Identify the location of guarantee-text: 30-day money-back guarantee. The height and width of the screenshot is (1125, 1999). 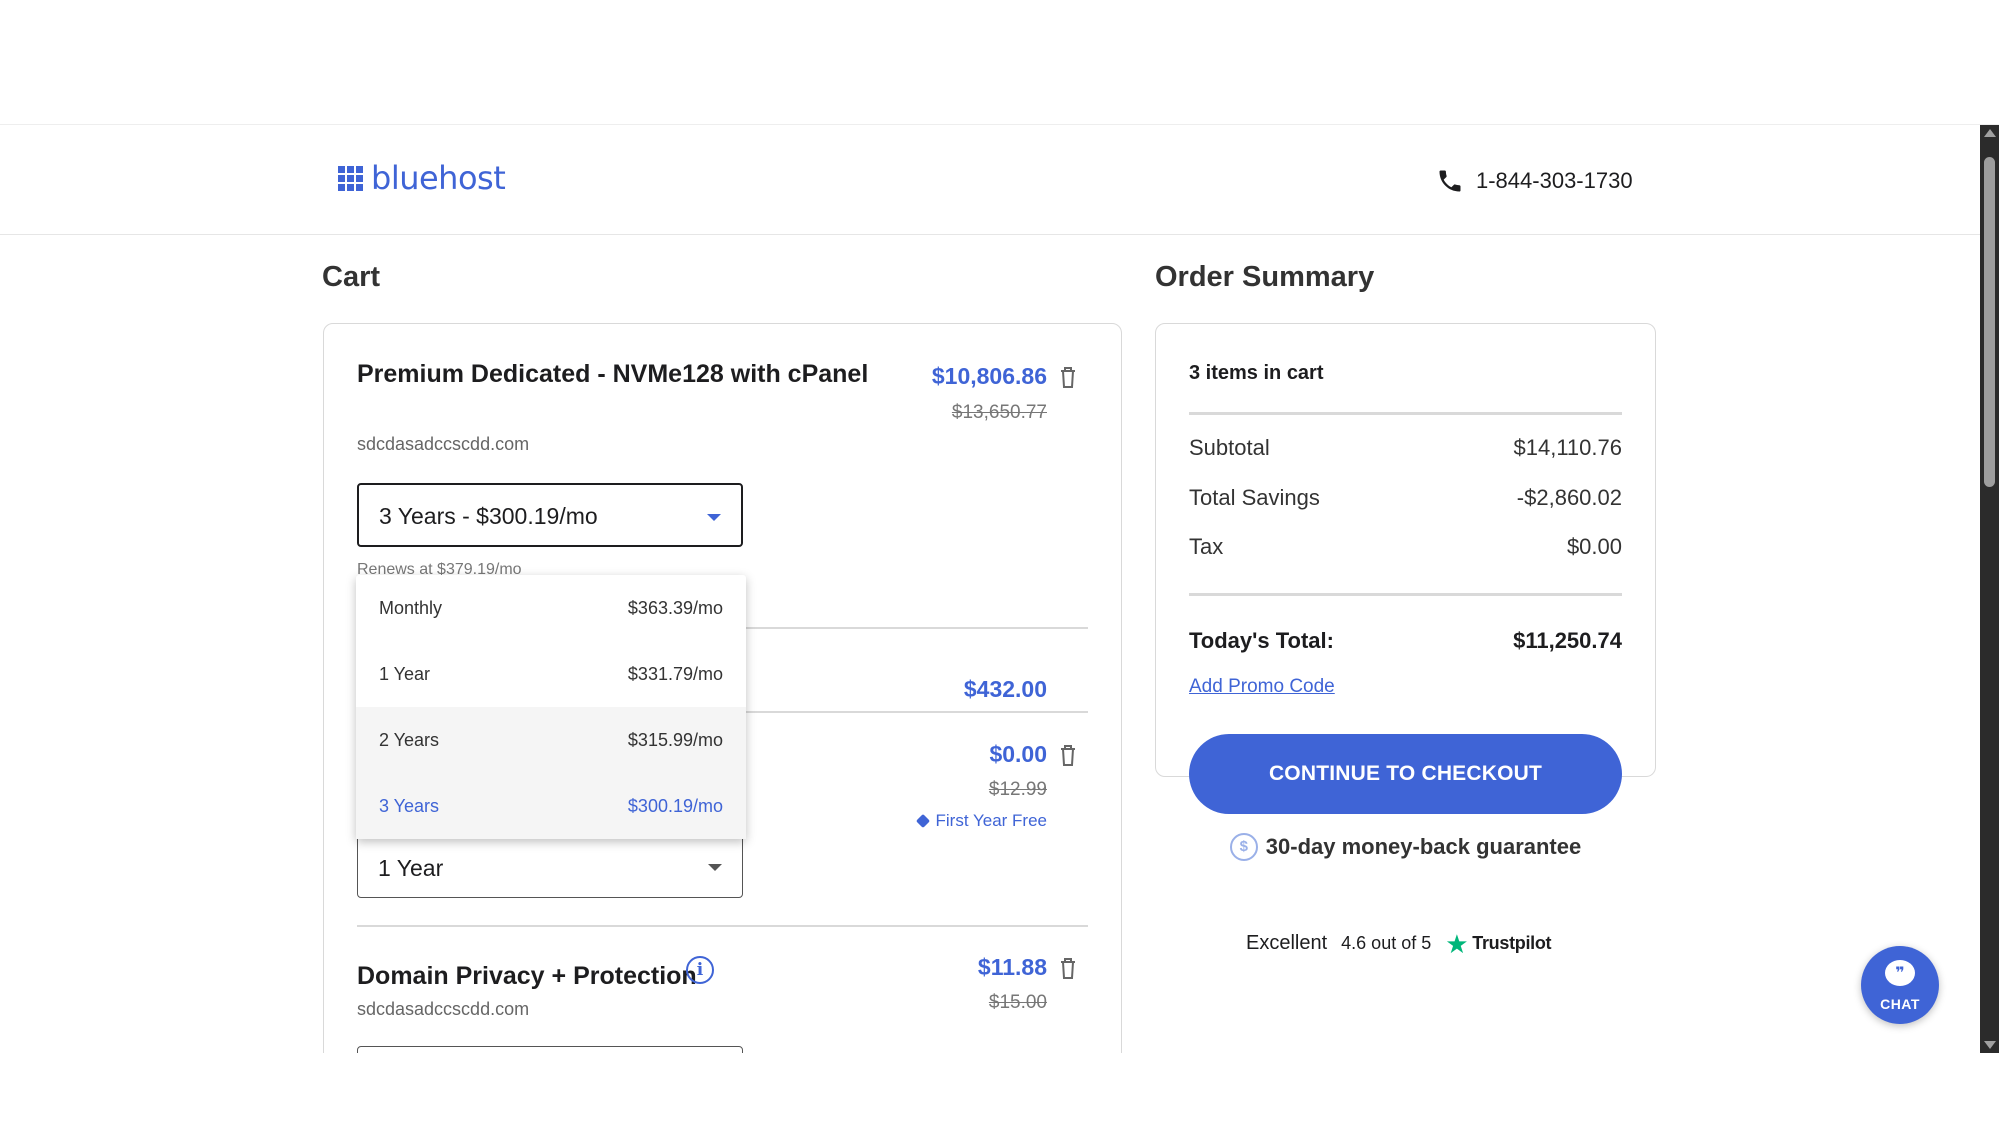
(1423, 846).